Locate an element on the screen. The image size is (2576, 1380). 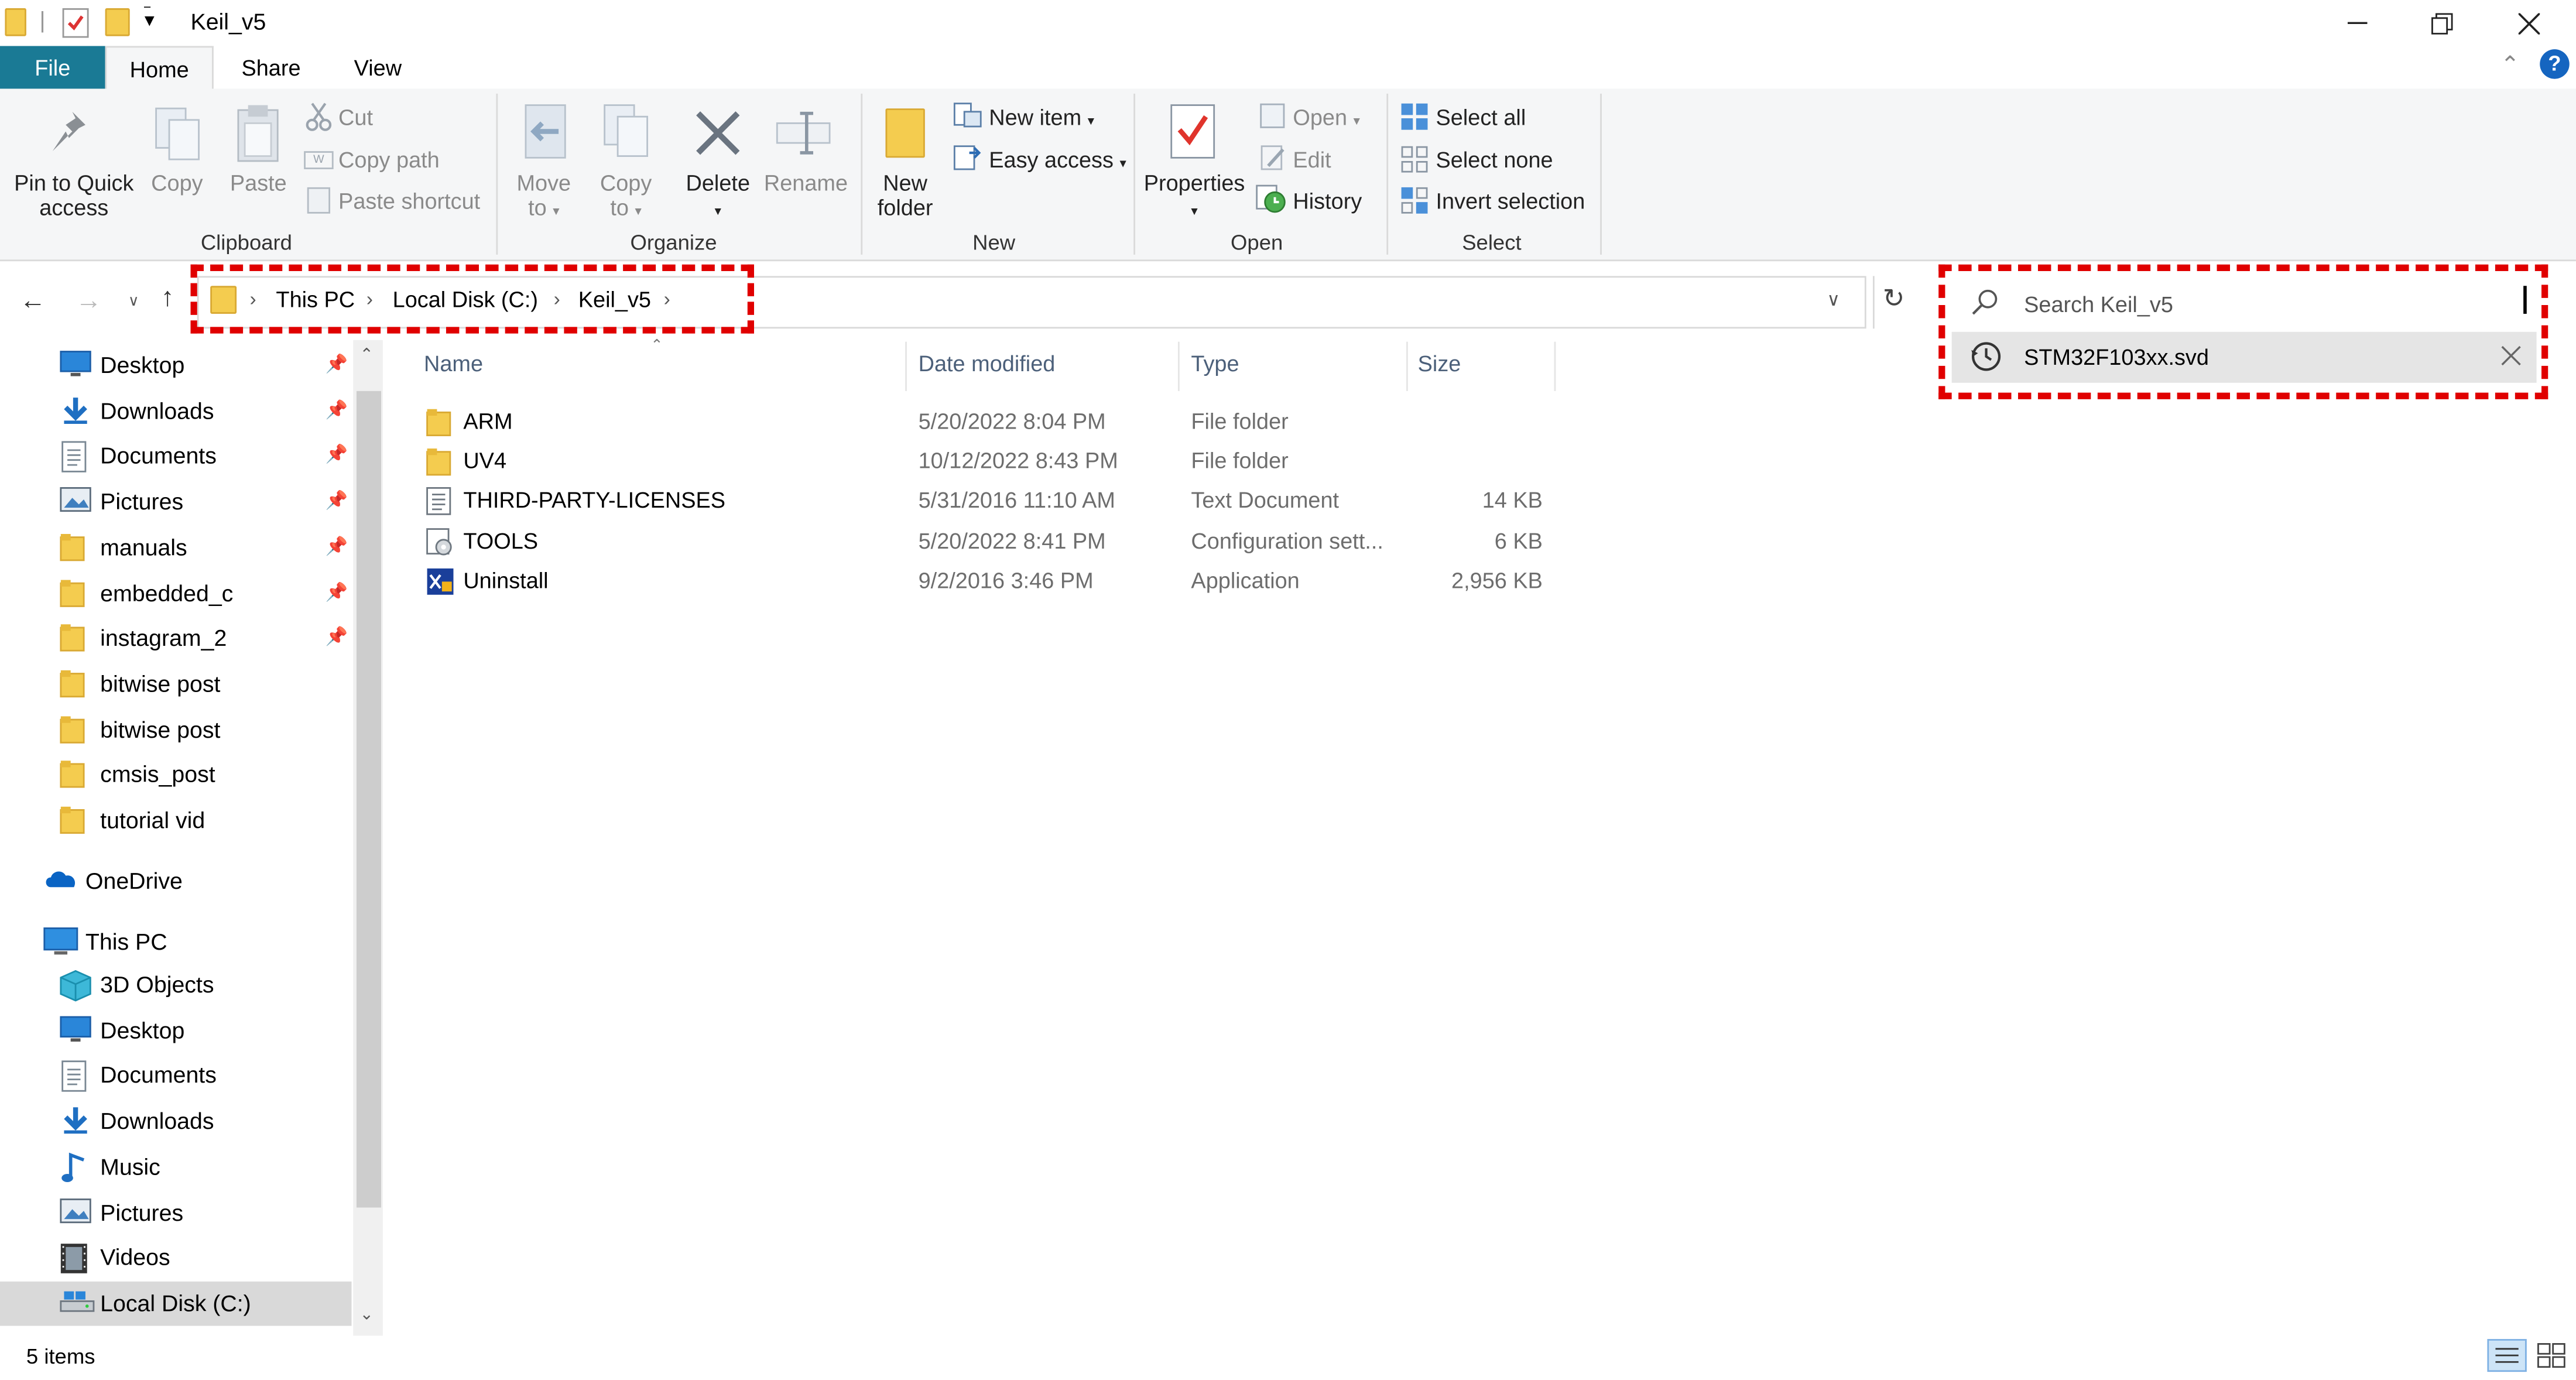
copy-path-button: Copy path is located at coordinates (389, 160).